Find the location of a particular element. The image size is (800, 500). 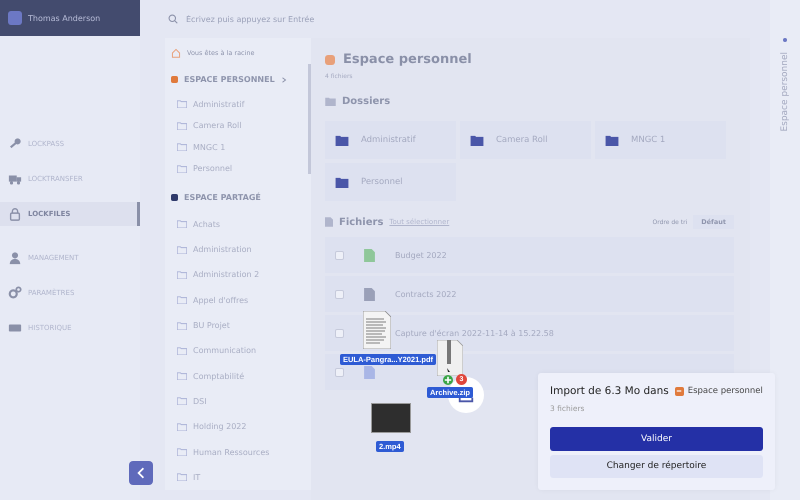

tree-item: Communication is located at coordinates (241, 351).